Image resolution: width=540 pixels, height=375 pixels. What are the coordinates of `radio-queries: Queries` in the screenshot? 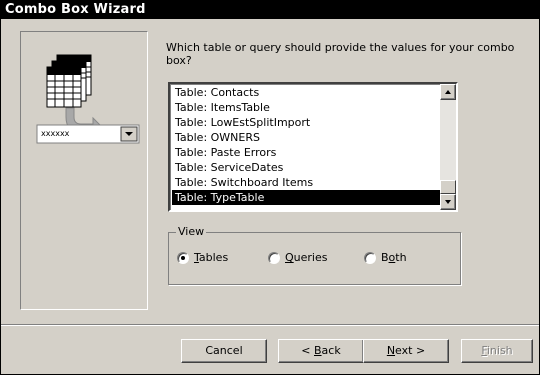 It's located at (298, 257).